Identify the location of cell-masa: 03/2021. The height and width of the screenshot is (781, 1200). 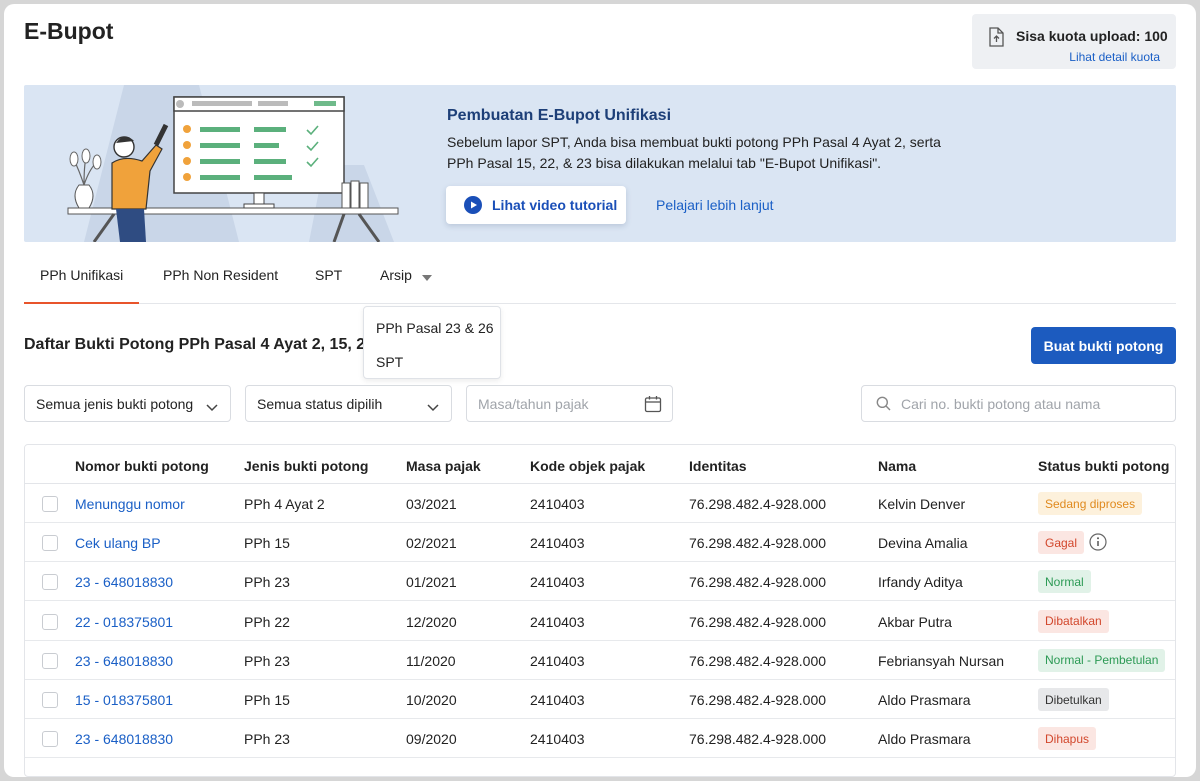
(431, 504).